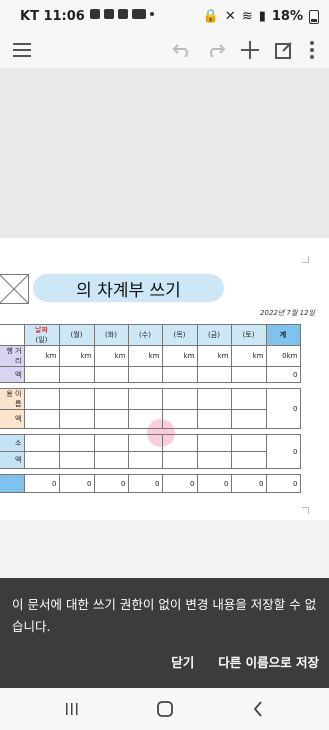  What do you see at coordinates (314, 16) in the screenshot?
I see `battery-icon` at bounding box center [314, 16].